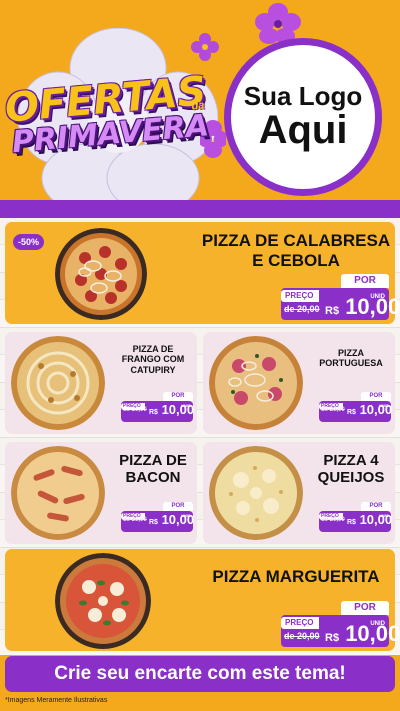 The width and height of the screenshot is (400, 711). What do you see at coordinates (256, 493) in the screenshot?
I see `pizza-4-queijos-image` at bounding box center [256, 493].